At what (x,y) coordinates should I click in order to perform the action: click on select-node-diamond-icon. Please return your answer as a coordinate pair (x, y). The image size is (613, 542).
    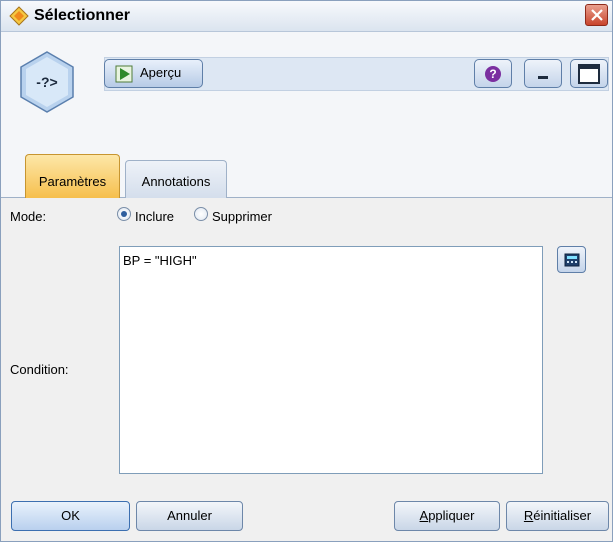
    Looking at the image, I should click on (19, 16).